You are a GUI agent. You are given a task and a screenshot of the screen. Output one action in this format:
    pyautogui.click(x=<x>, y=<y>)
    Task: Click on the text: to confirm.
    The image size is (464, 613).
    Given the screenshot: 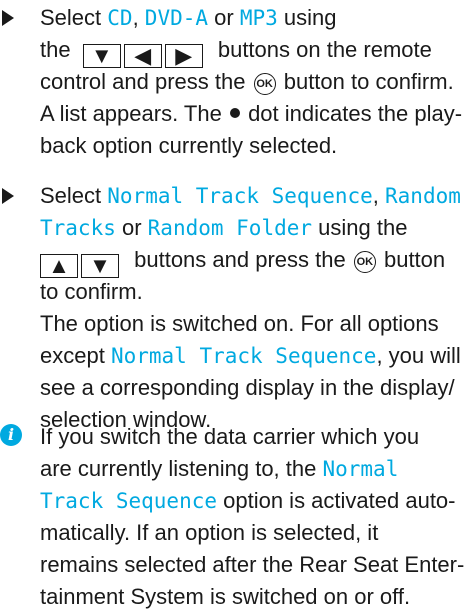 What is the action you would take?
    pyautogui.click(x=91, y=291)
    